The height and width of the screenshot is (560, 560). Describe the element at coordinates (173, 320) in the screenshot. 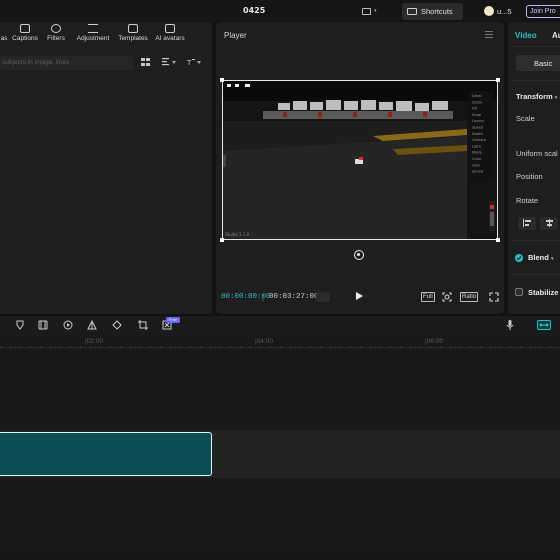

I see `free-badge: Free` at that location.